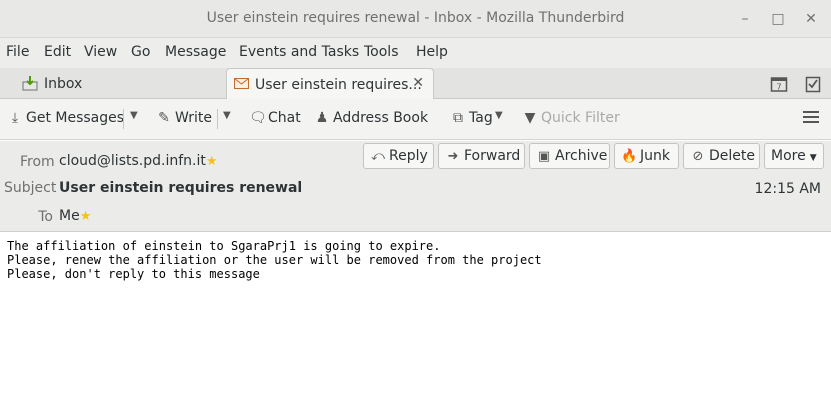 Image resolution: width=831 pixels, height=413 pixels. What do you see at coordinates (492, 156) in the screenshot?
I see `forward-label: Forward` at bounding box center [492, 156].